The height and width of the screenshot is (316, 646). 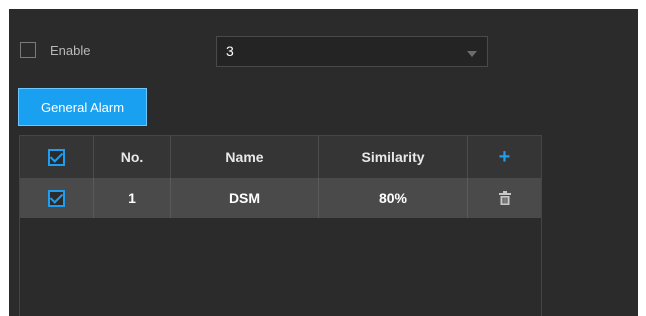 I want to click on add-cell: +, so click(x=504, y=157).